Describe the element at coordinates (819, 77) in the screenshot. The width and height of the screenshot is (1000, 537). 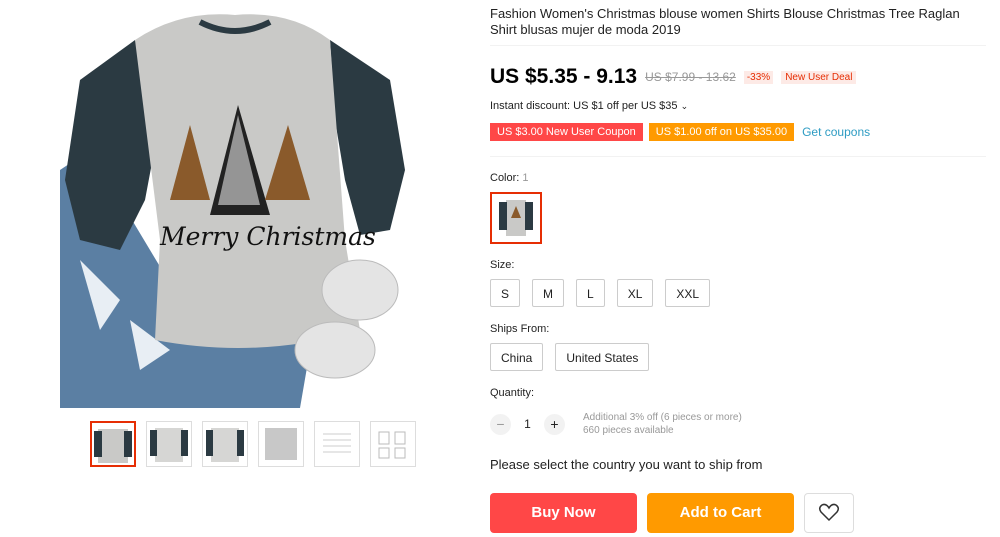
I see `new-user-deal-badge: New User Deal` at that location.